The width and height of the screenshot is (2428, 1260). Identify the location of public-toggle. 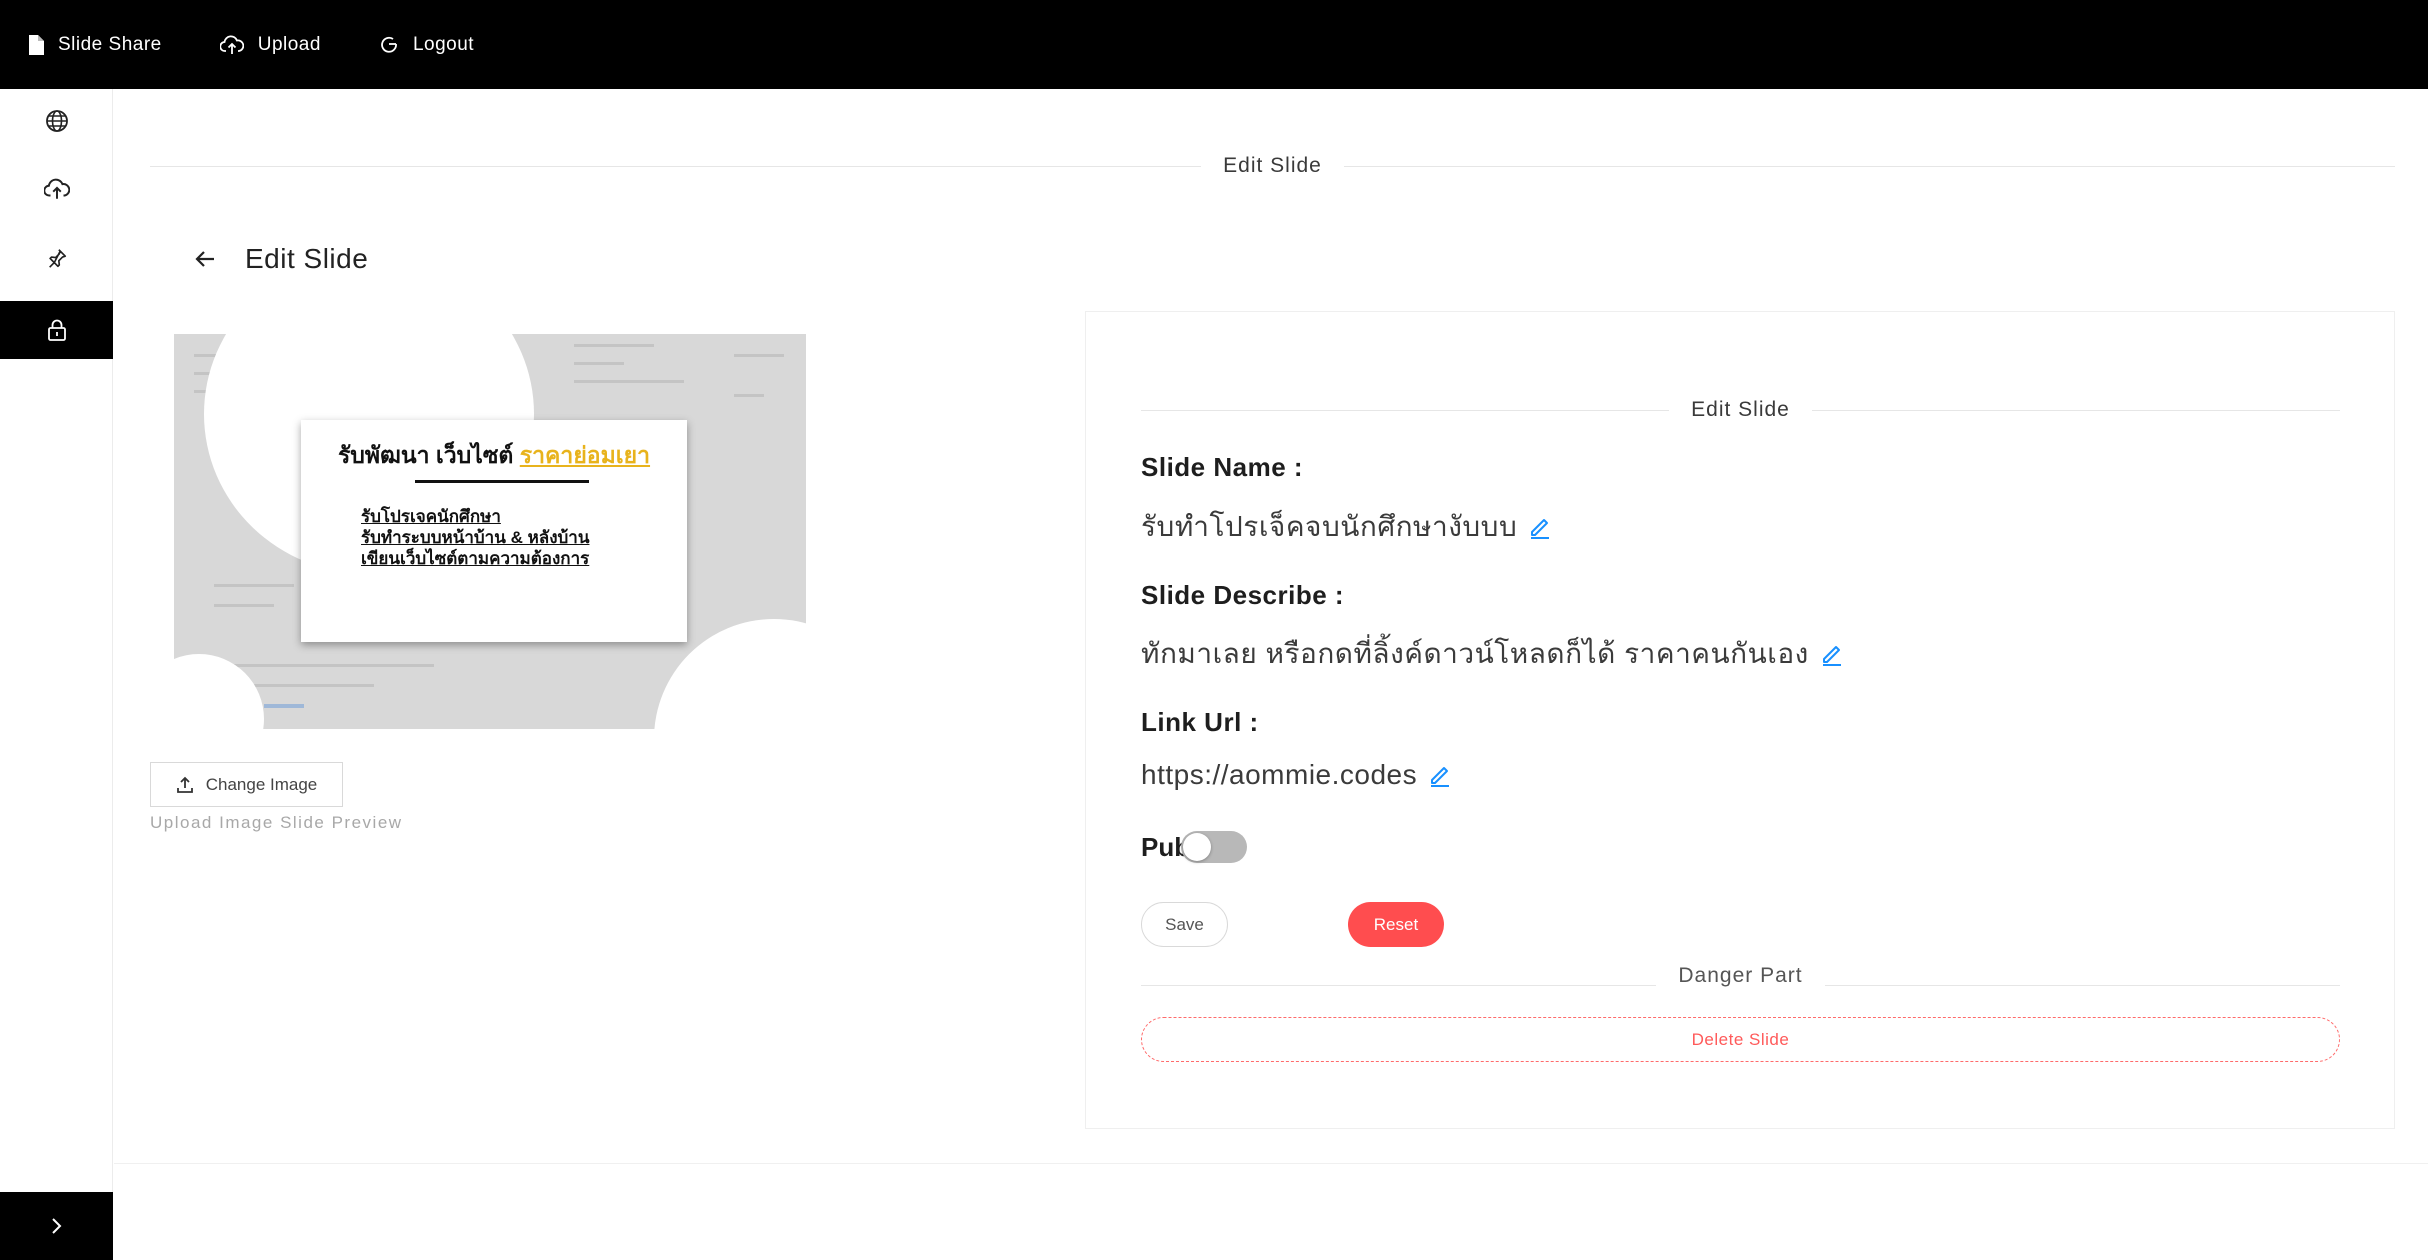
(1214, 847).